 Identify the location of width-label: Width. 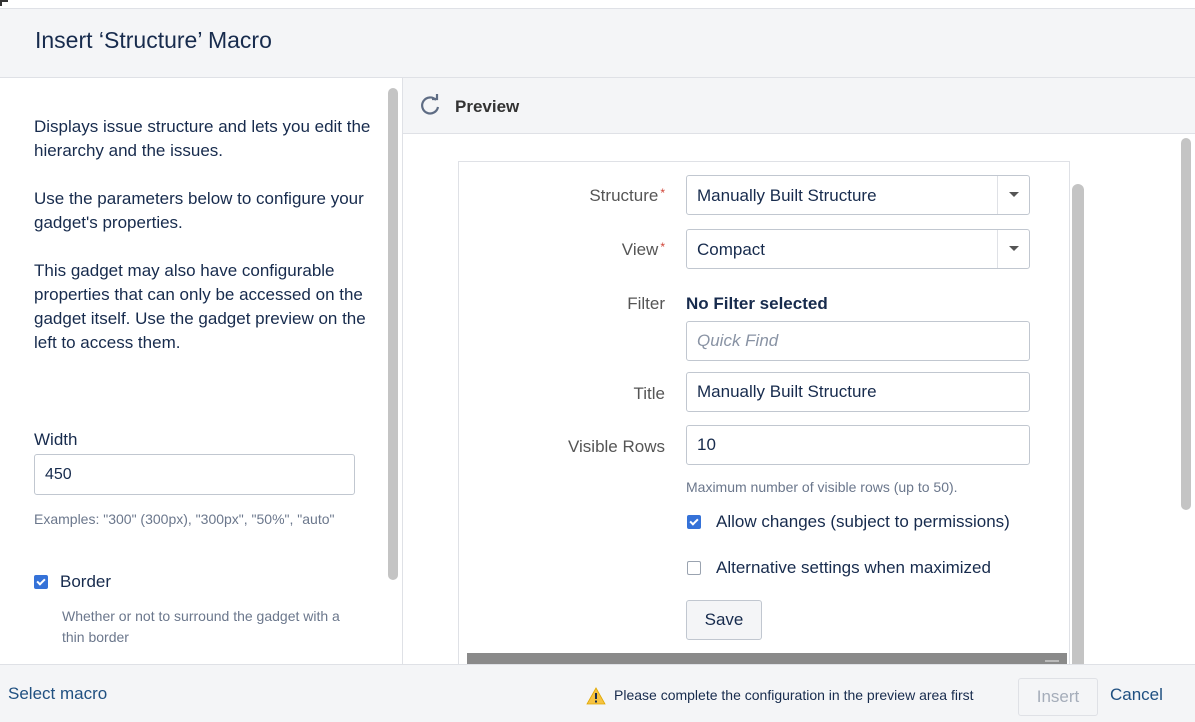
(56, 439).